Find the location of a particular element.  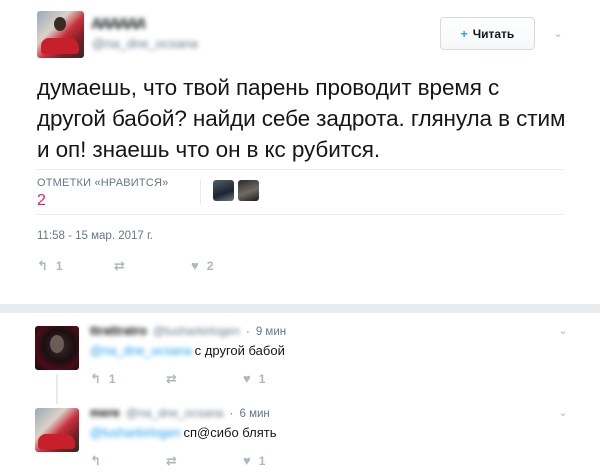

likes-divider is located at coordinates (200, 192).